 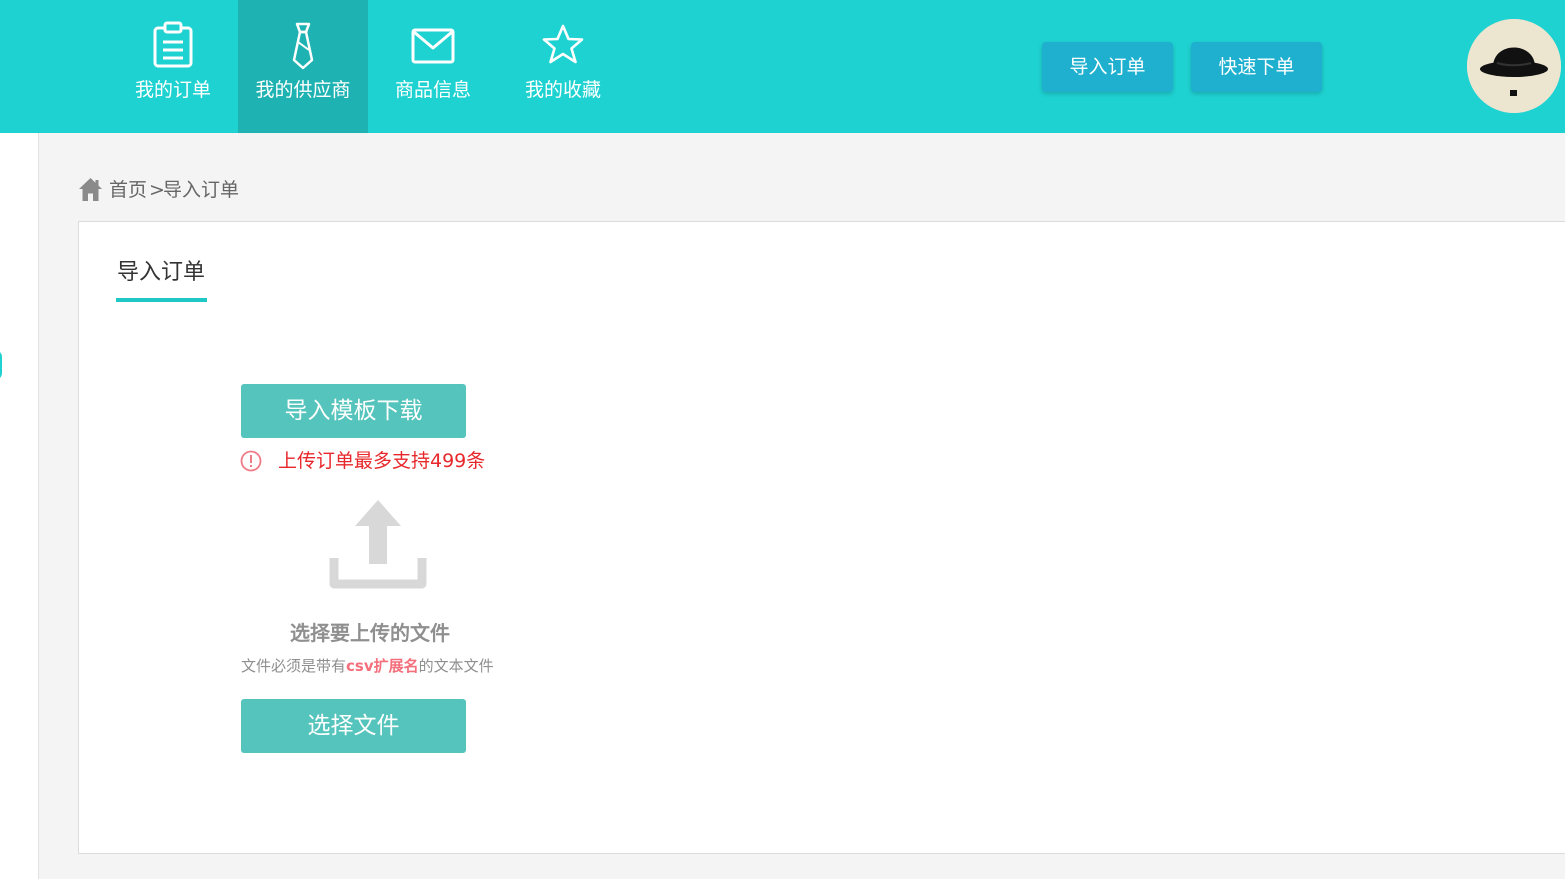 I want to click on nav-label-my-favorites: 我的收藏, so click(x=562, y=90).